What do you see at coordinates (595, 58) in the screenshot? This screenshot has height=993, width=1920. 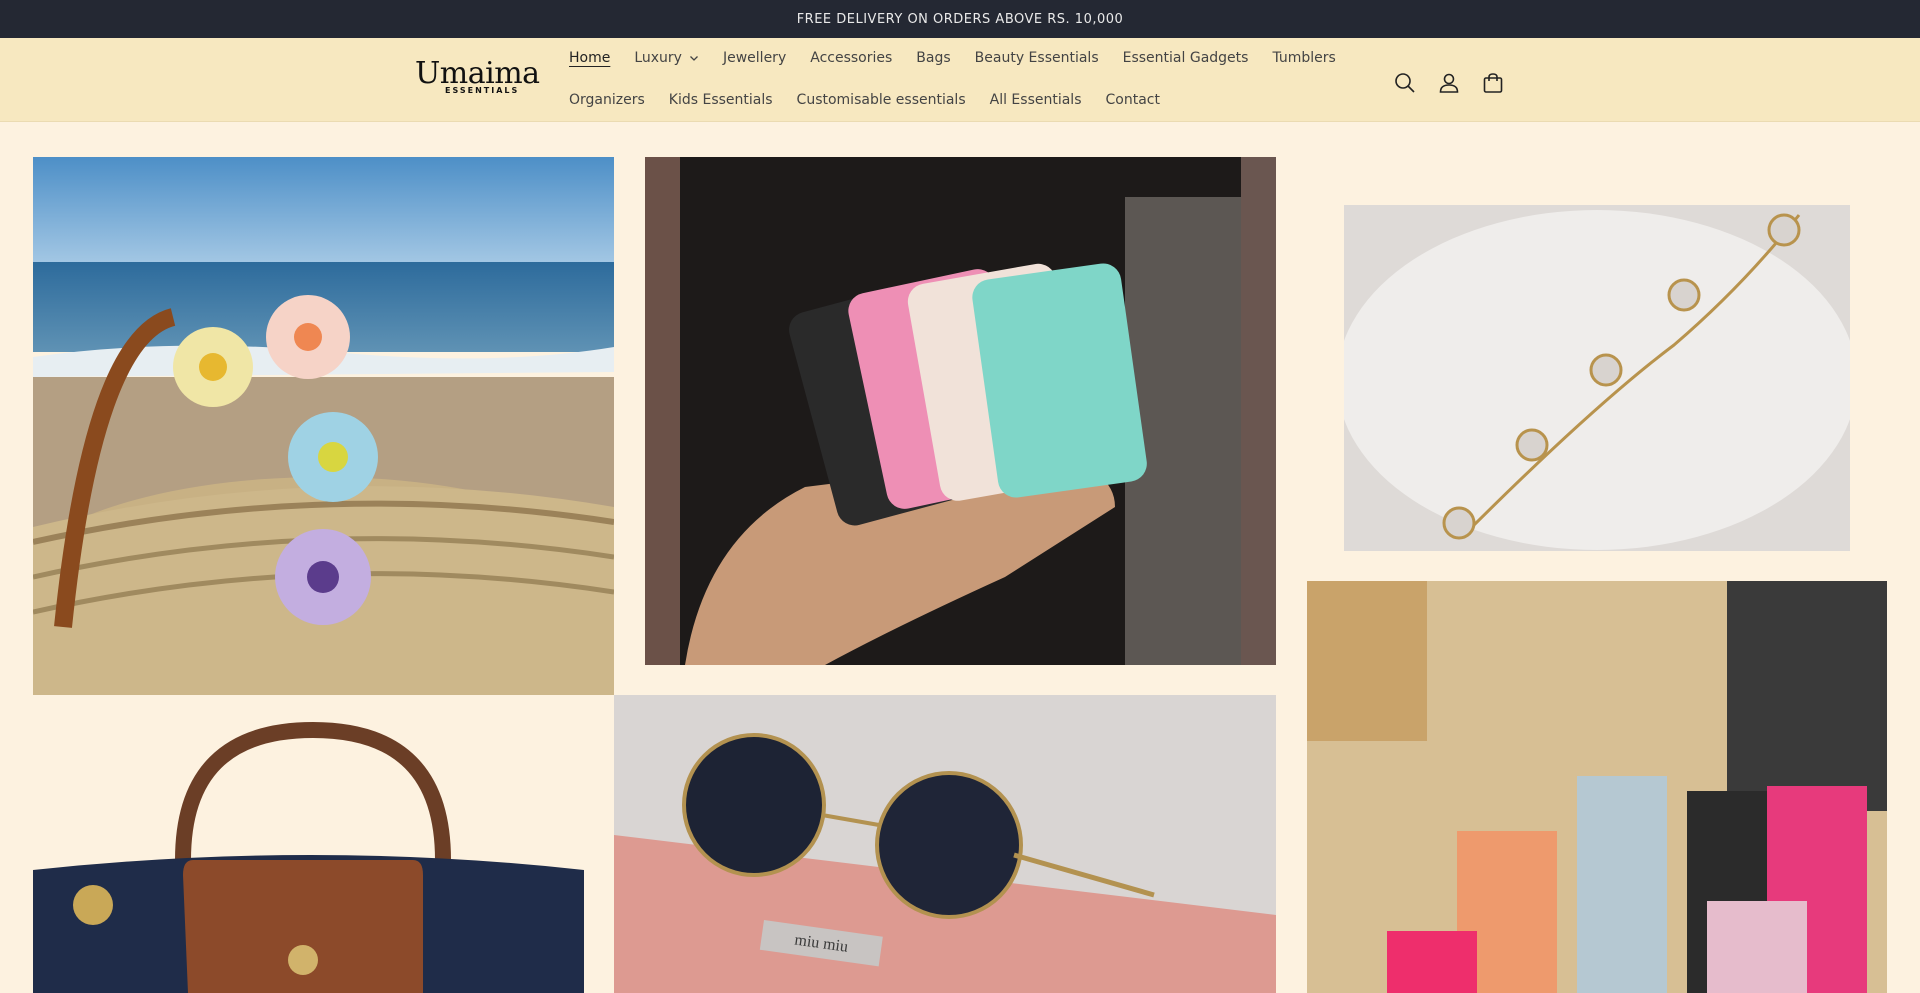 I see `nav-home: Home` at bounding box center [595, 58].